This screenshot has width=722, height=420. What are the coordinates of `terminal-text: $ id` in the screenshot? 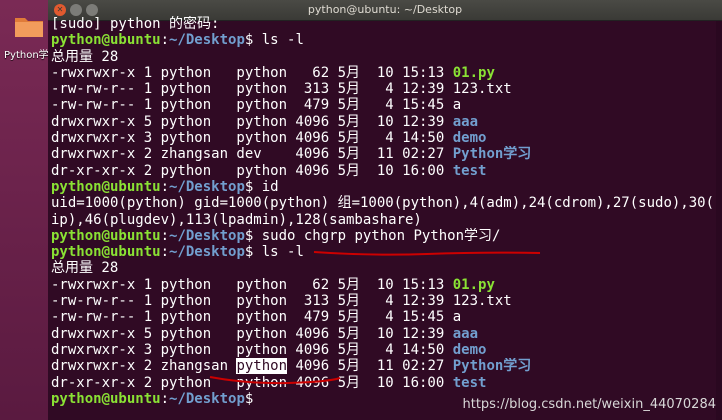 It's located at (261, 186).